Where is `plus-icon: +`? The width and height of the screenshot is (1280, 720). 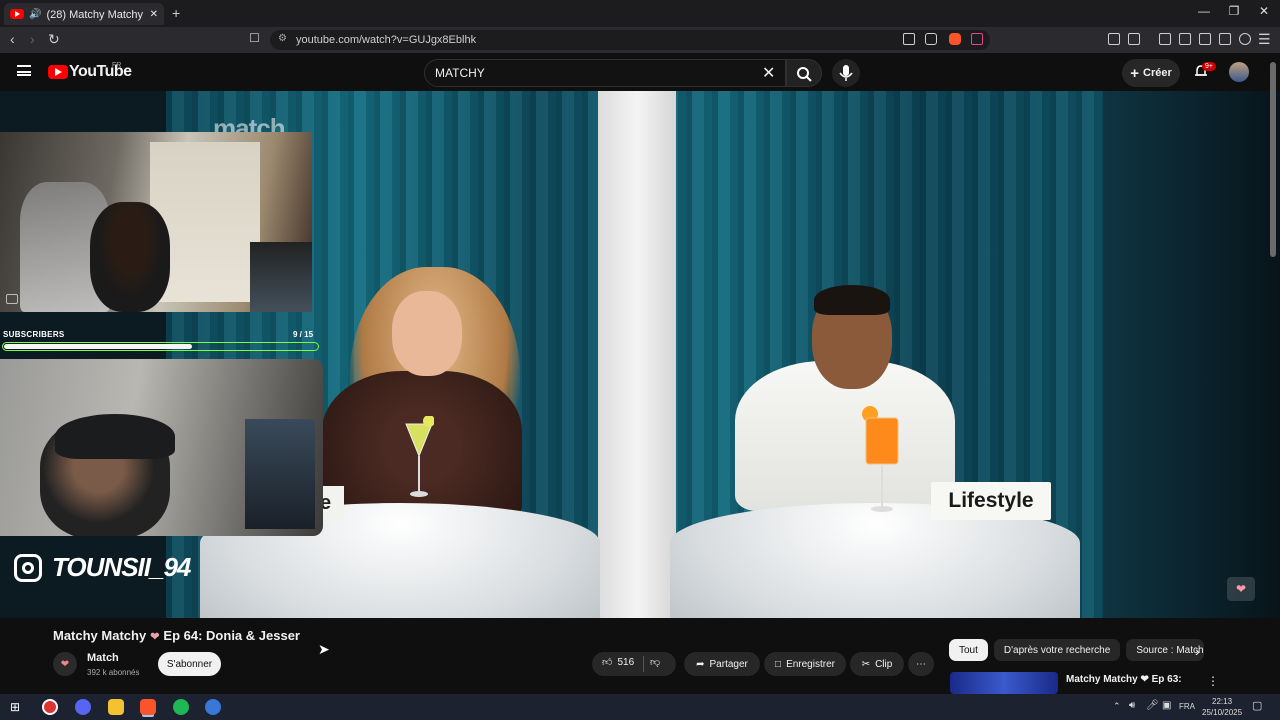 plus-icon: + is located at coordinates (1134, 73).